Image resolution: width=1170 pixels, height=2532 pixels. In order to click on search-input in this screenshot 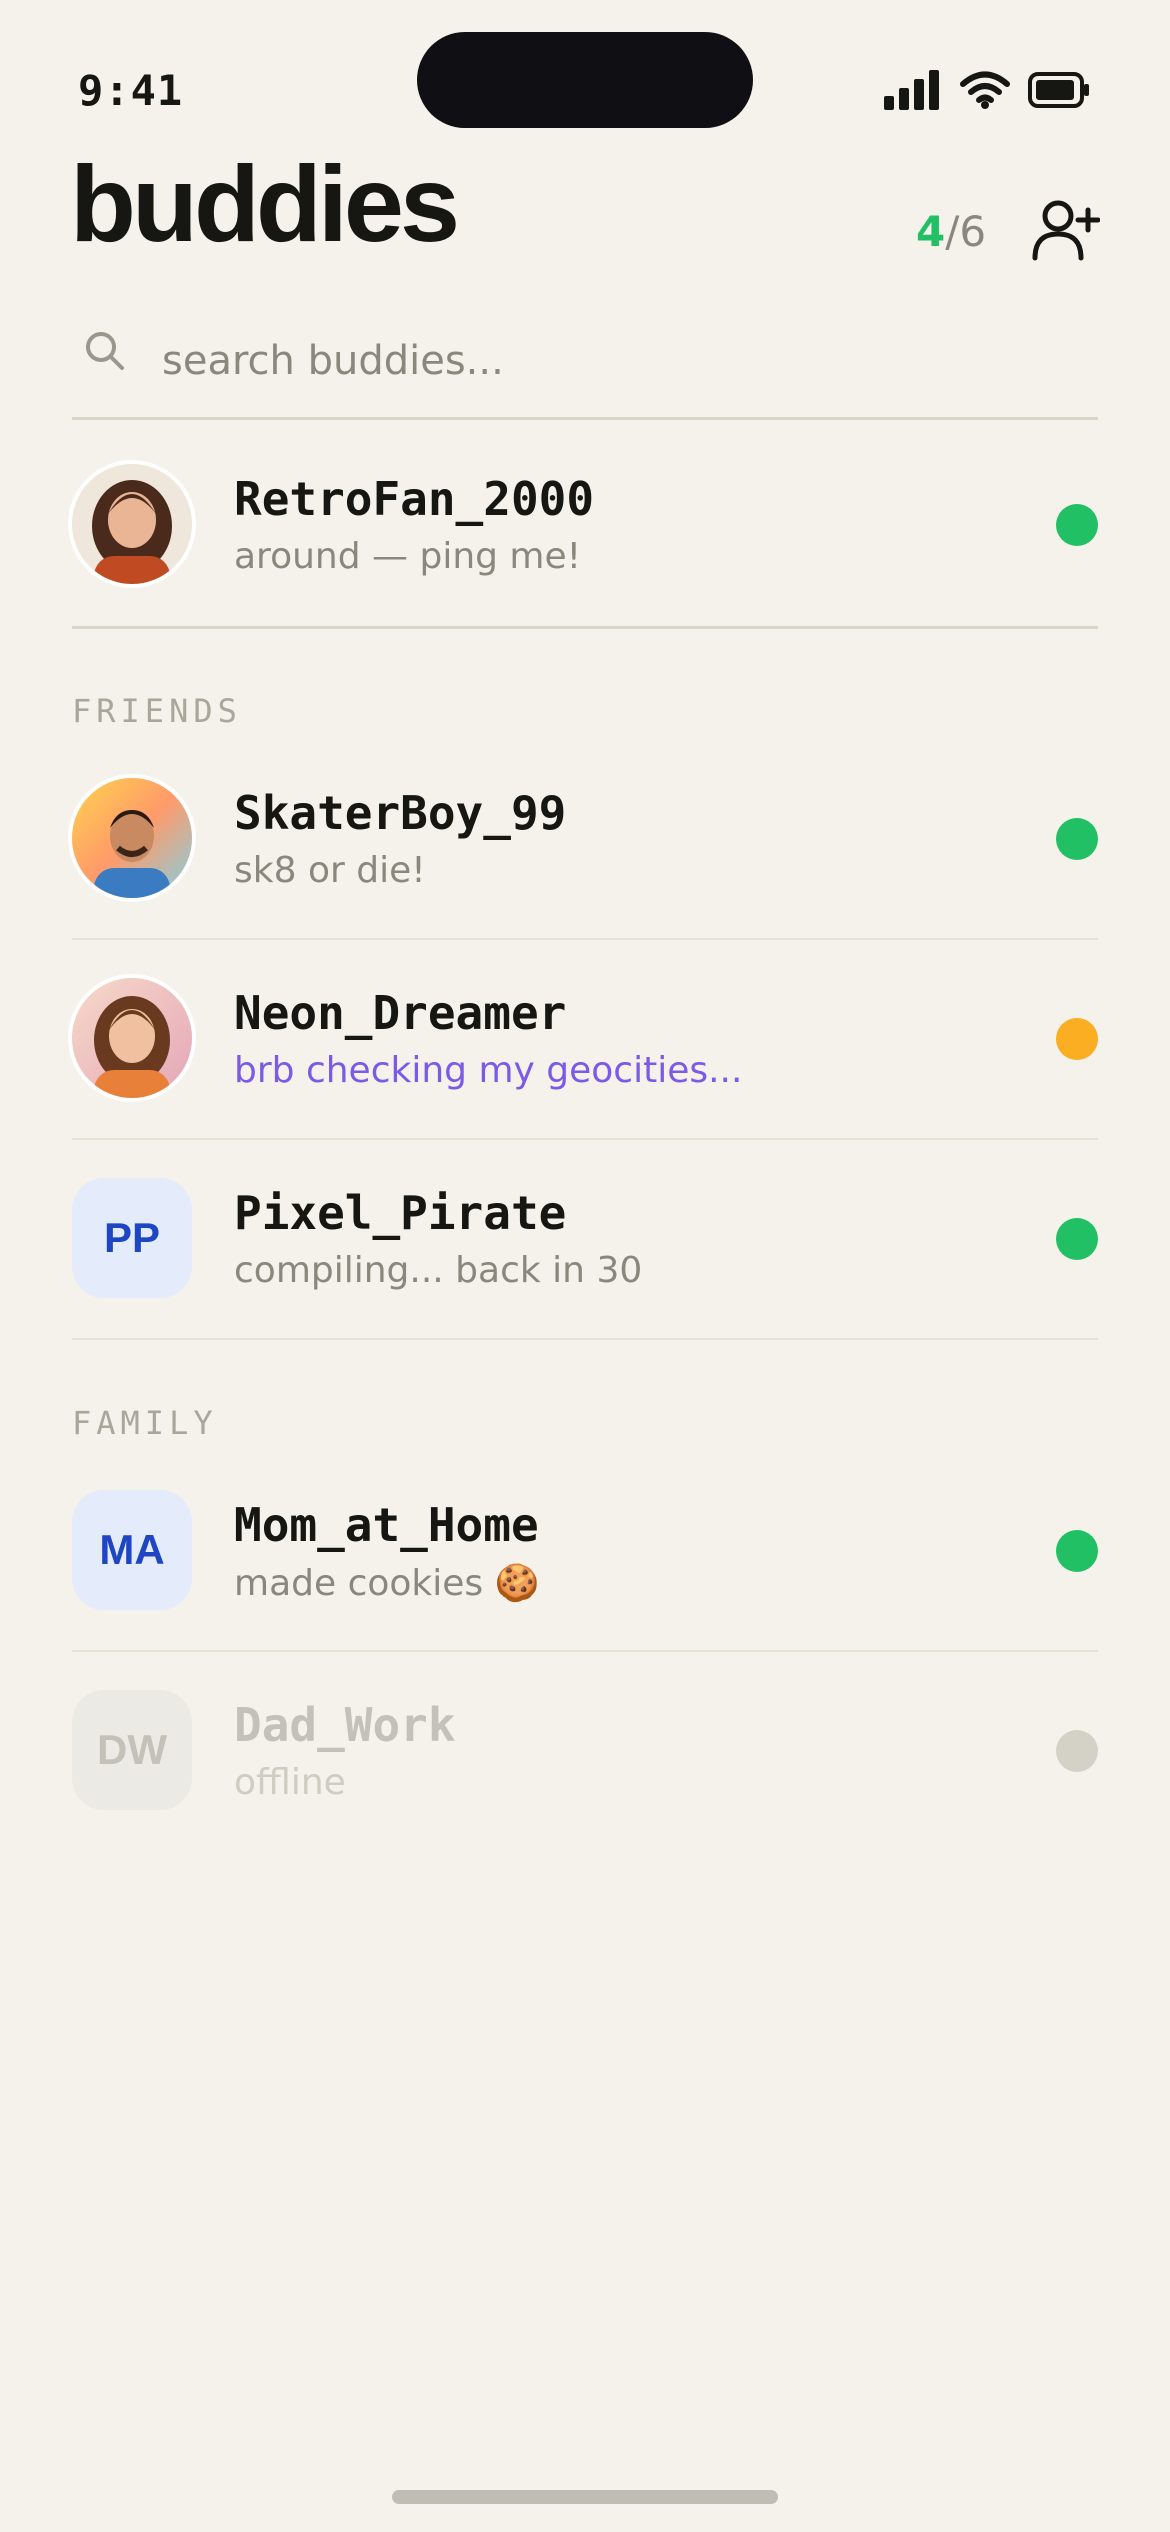, I will do `click(612, 361)`.